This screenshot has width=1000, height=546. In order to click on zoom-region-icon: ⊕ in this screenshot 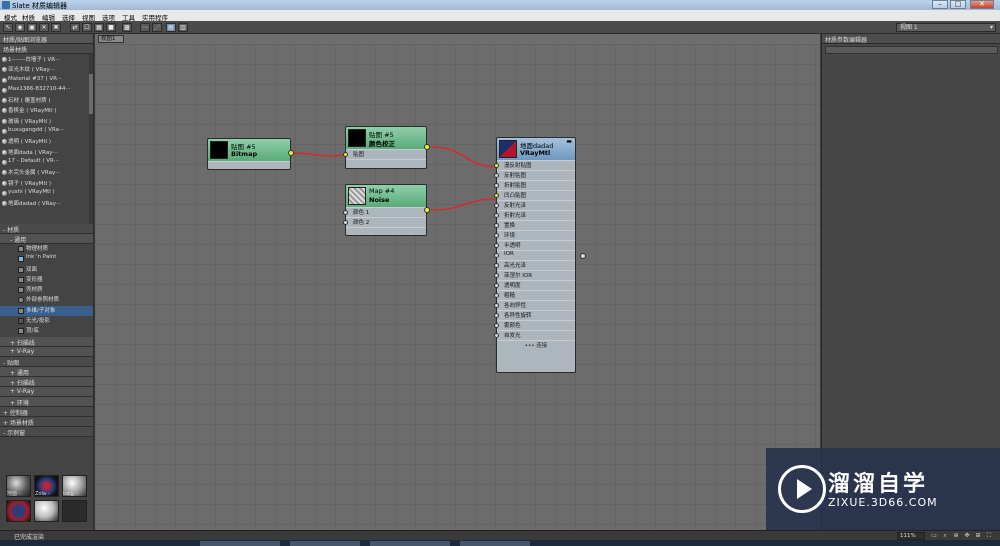, I will do `click(956, 536)`.